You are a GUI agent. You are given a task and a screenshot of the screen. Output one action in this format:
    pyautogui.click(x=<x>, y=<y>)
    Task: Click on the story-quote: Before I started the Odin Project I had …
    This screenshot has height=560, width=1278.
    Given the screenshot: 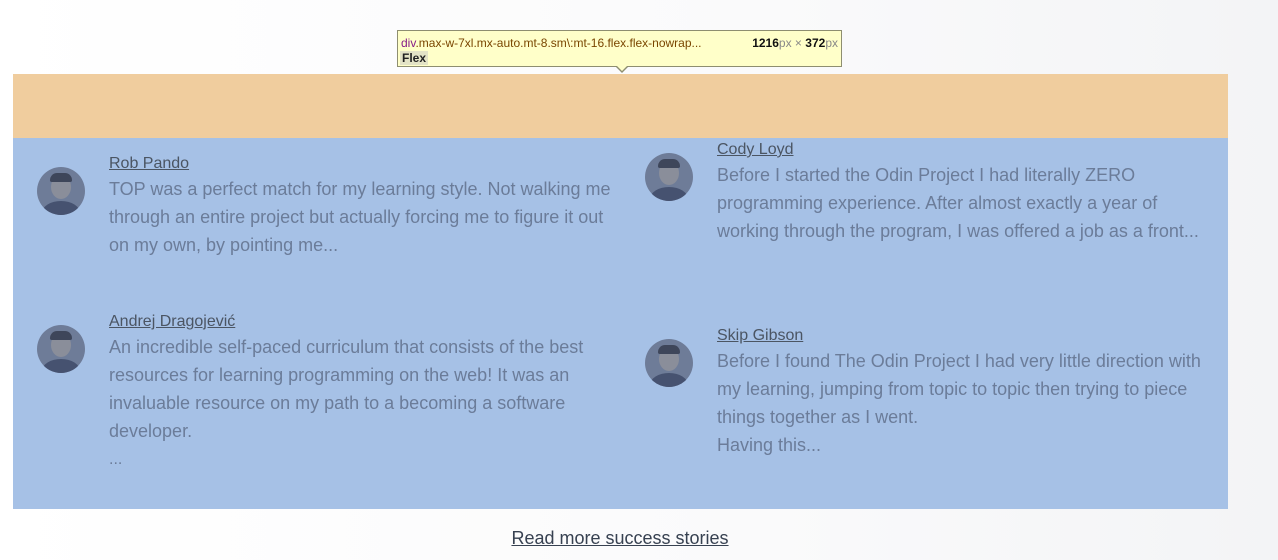 What is the action you would take?
    pyautogui.click(x=958, y=203)
    